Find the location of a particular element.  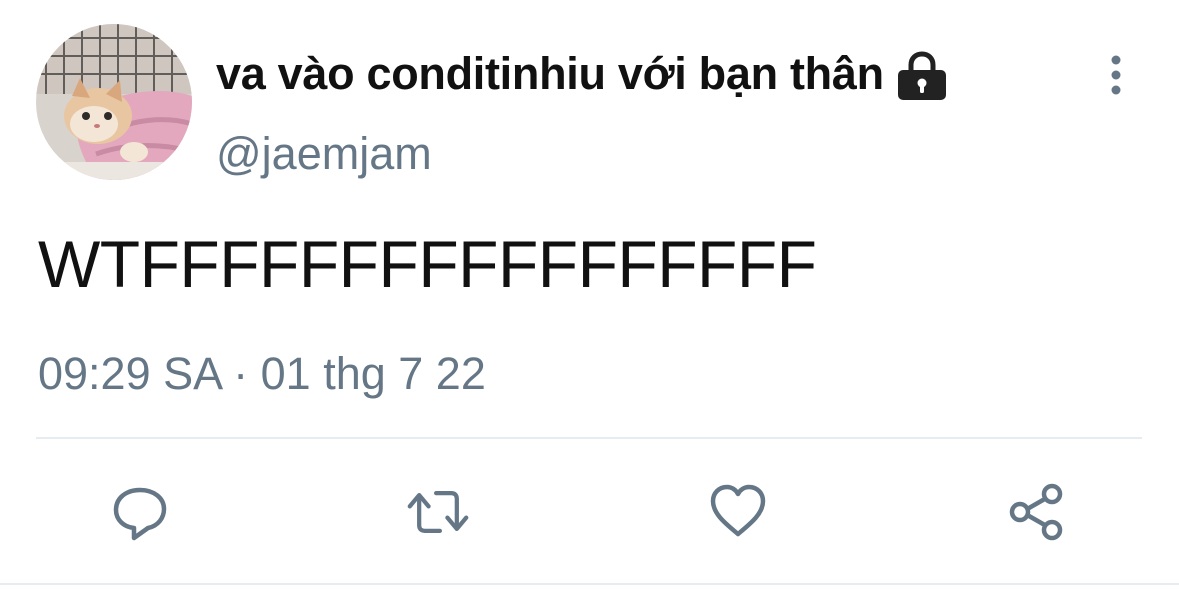

lock-icon is located at coordinates (922, 76).